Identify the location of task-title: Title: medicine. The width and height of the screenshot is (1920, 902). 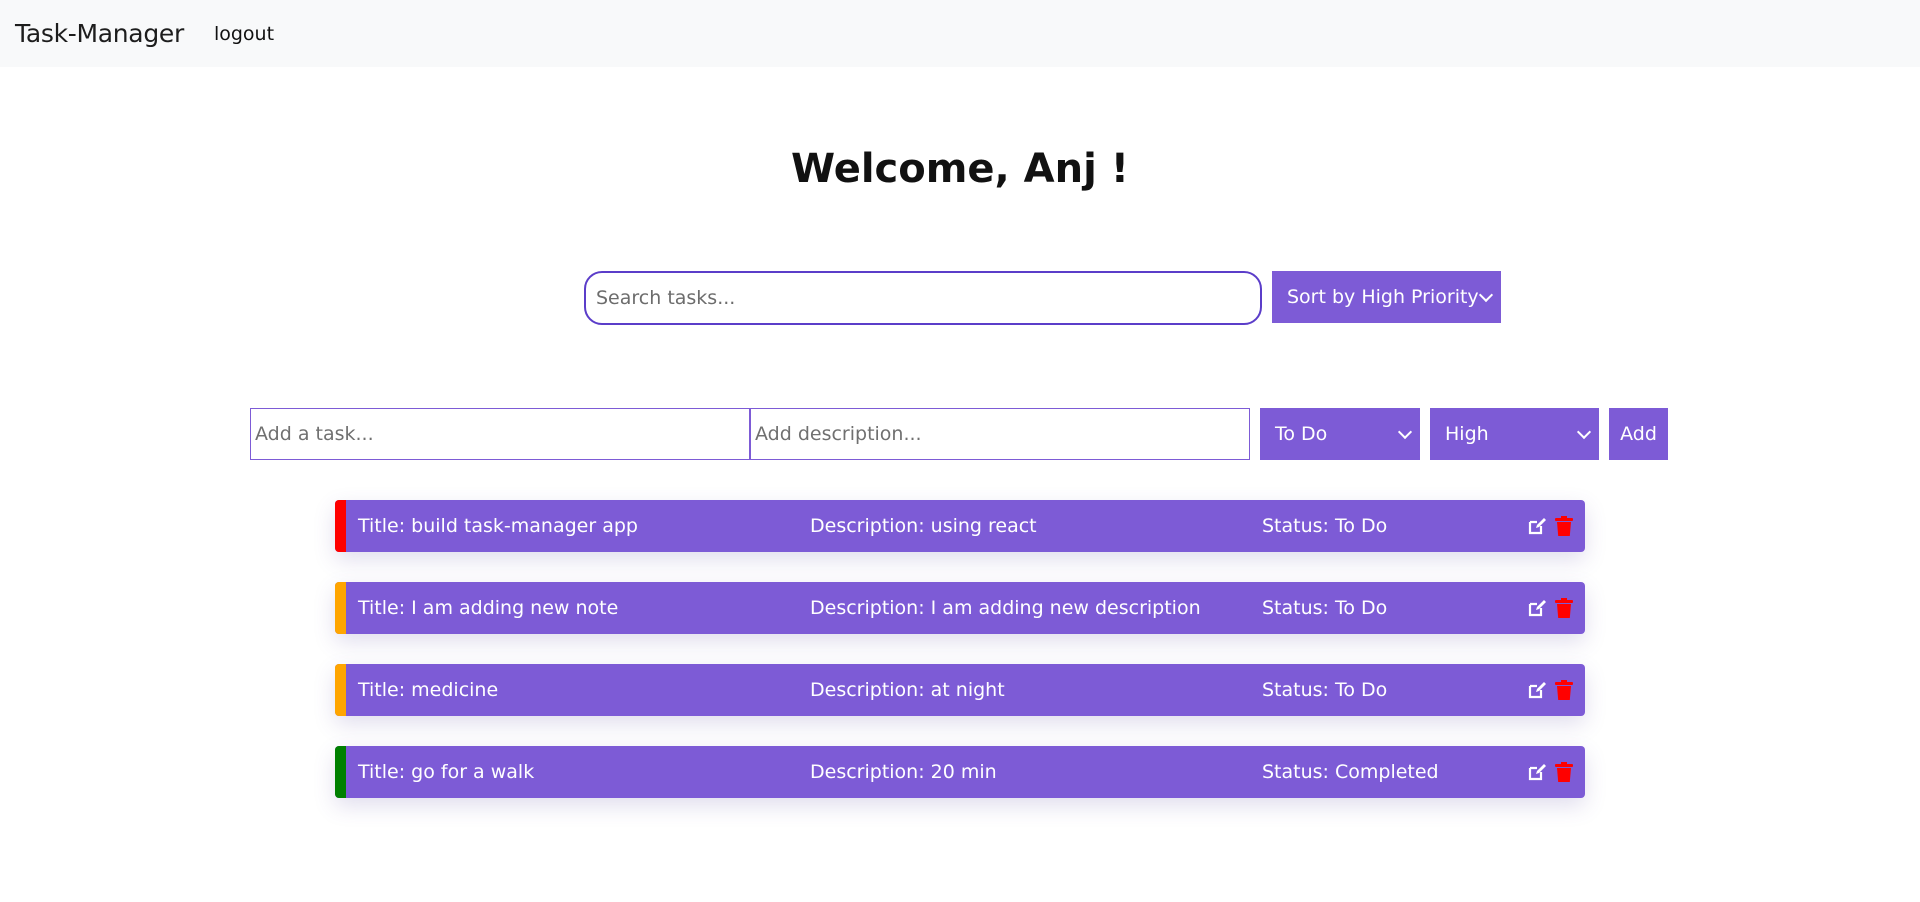
(428, 690).